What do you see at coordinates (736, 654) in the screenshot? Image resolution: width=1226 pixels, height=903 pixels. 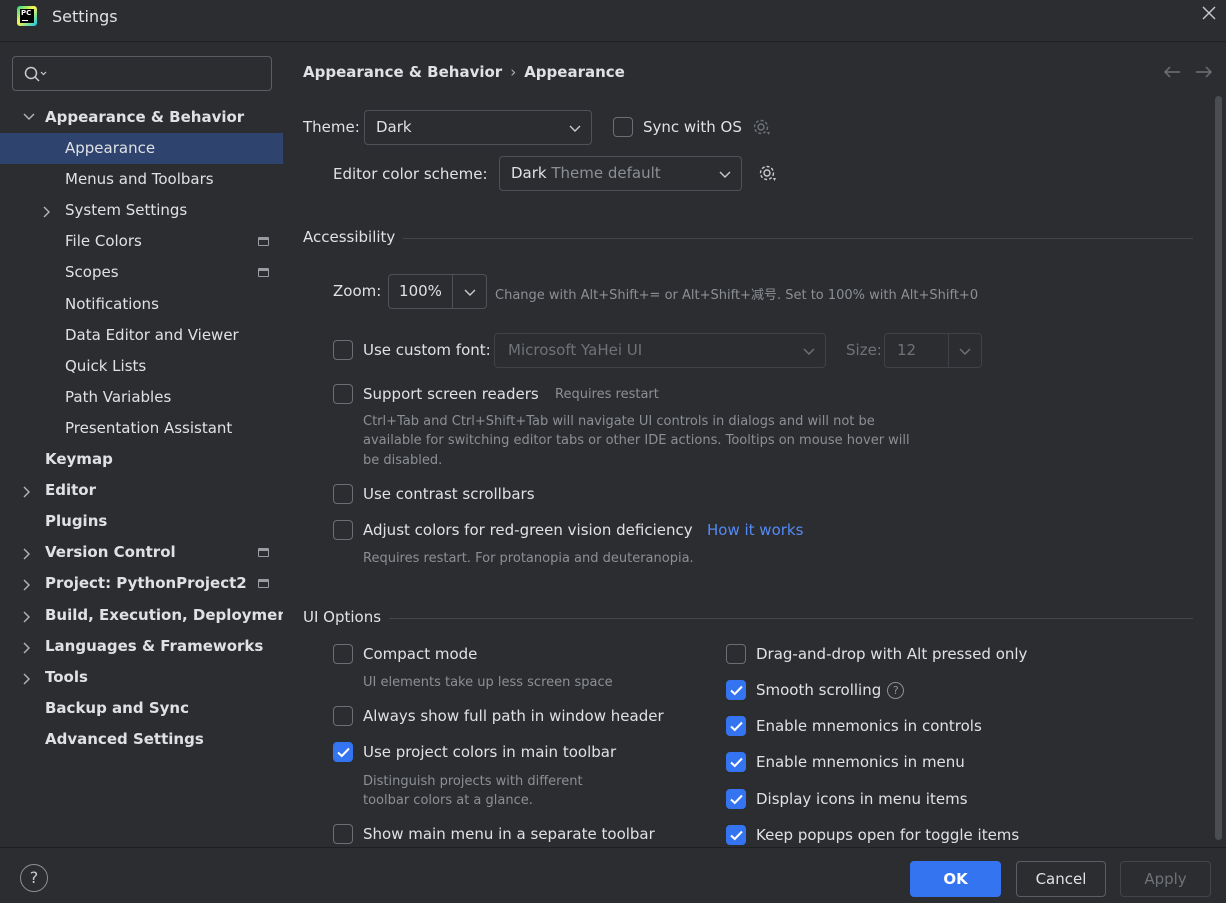 I see `drag-and-drop-checkbox` at bounding box center [736, 654].